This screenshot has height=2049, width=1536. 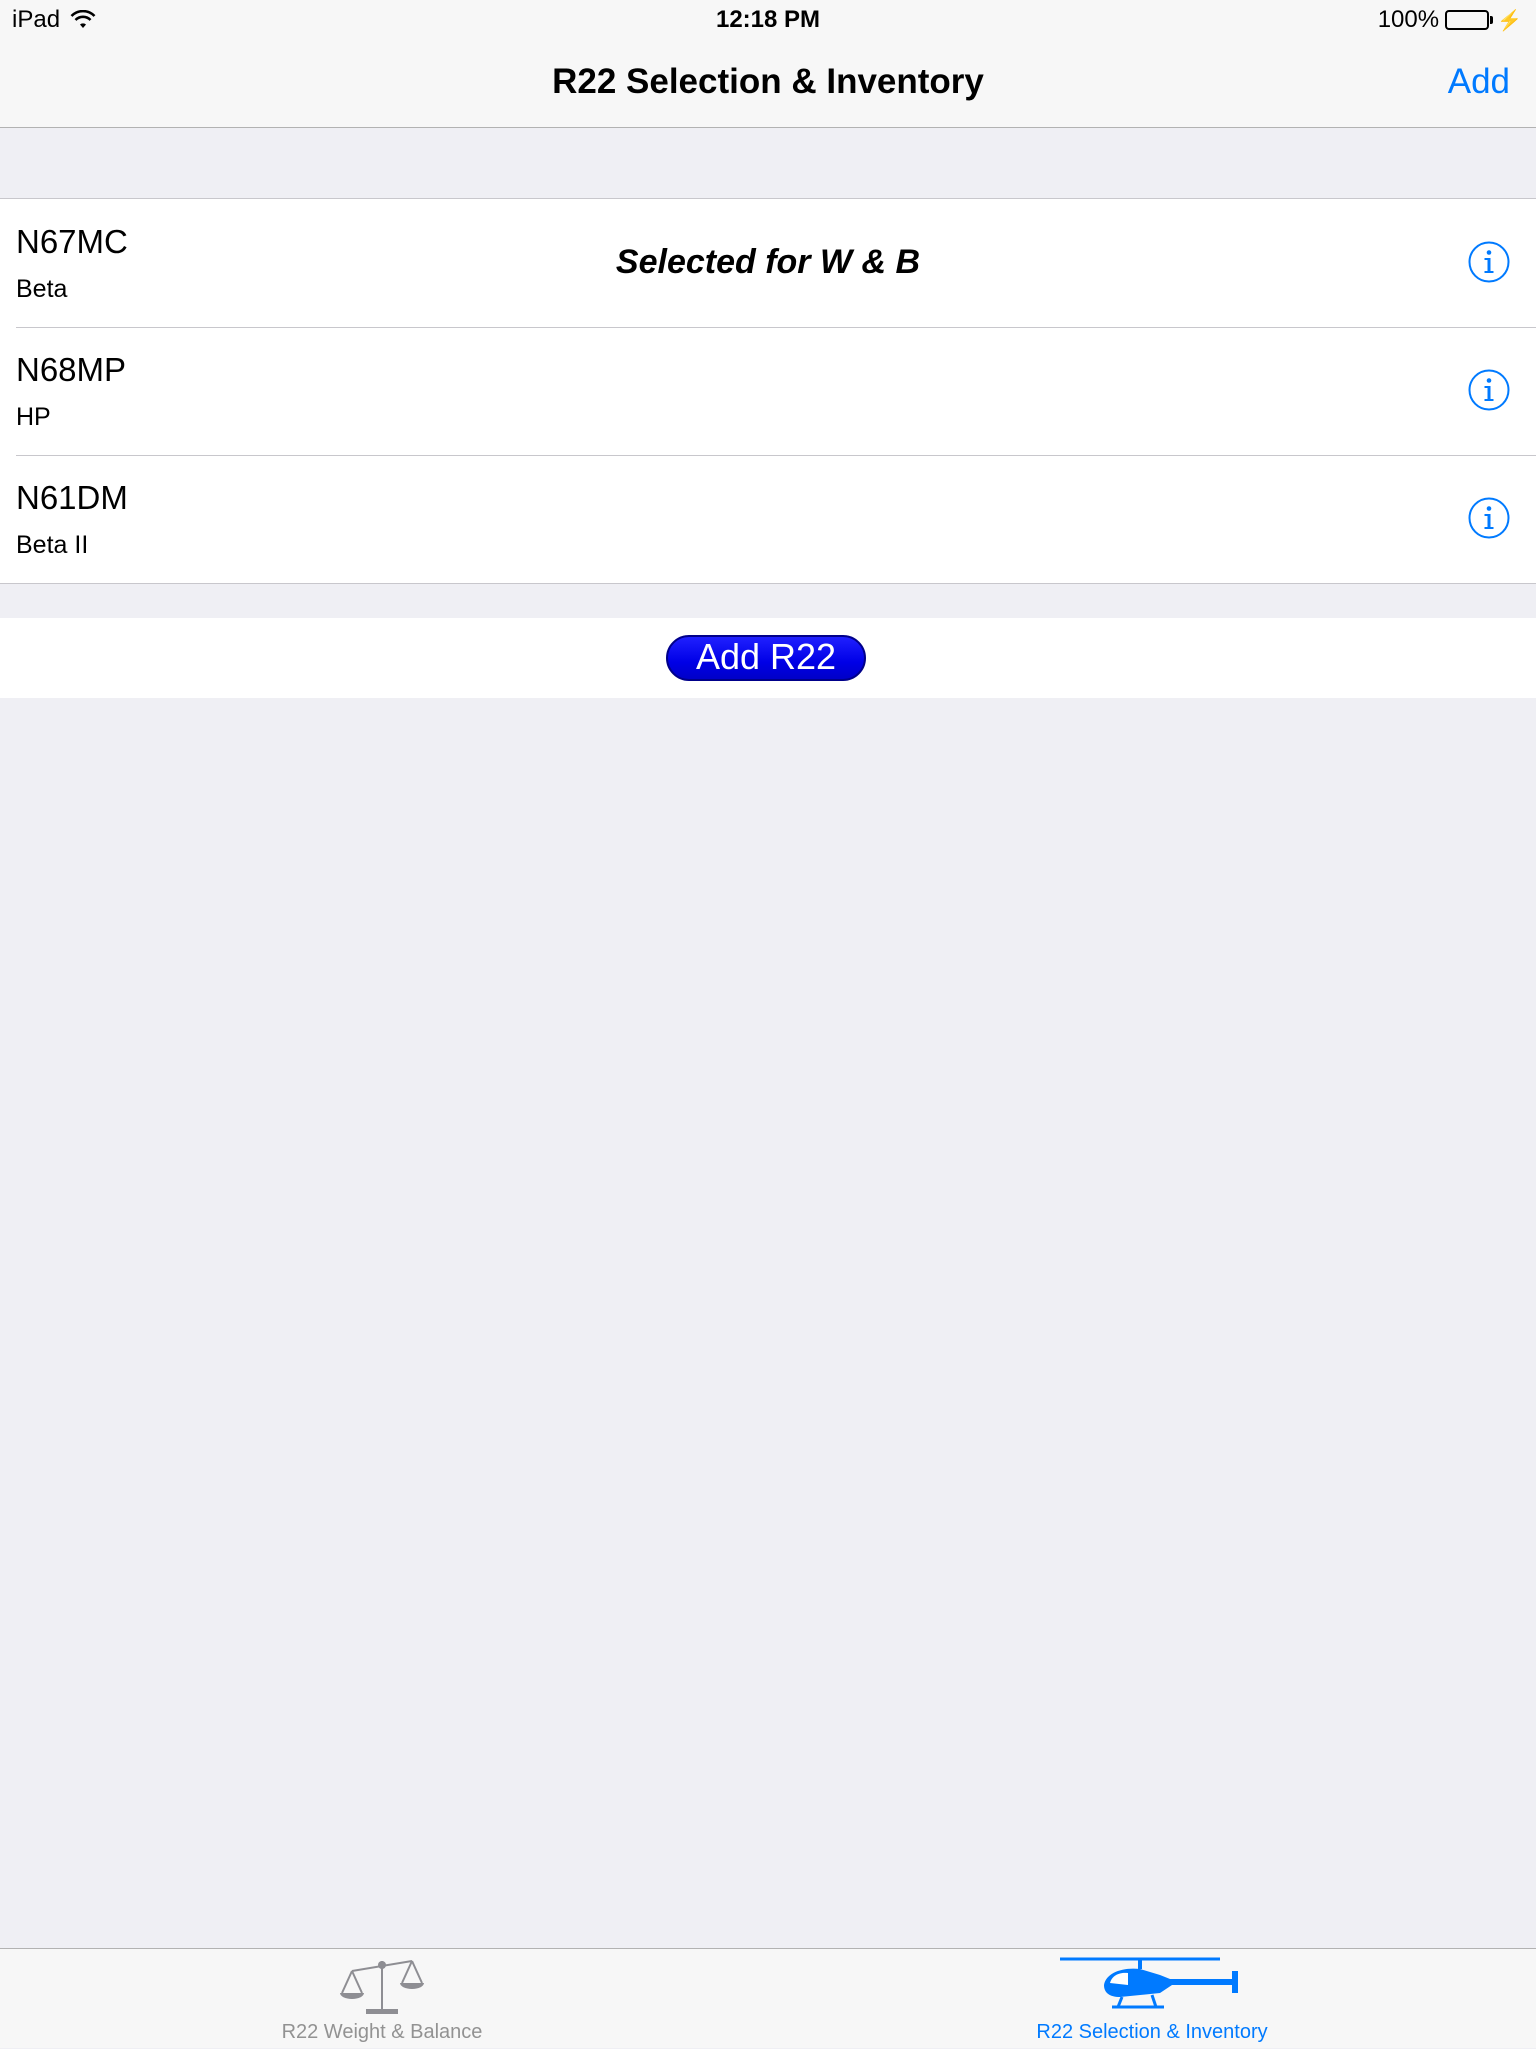 I want to click on add-r22-button: Add R22, so click(x=766, y=658).